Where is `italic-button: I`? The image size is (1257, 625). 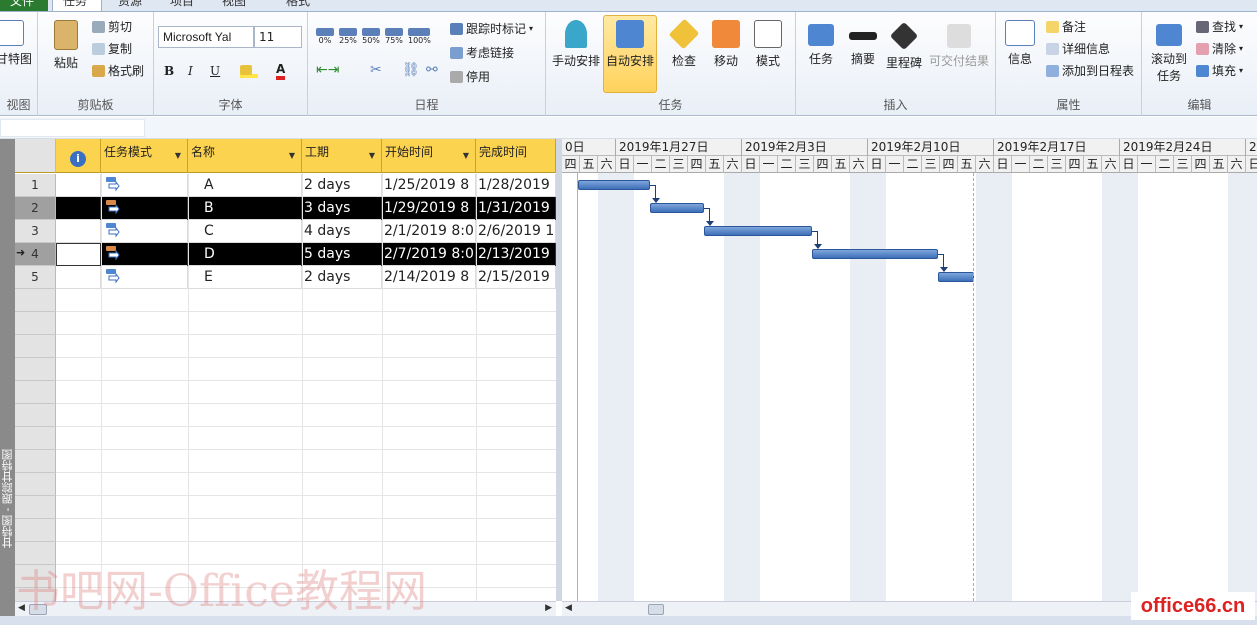
italic-button: I is located at coordinates (190, 71).